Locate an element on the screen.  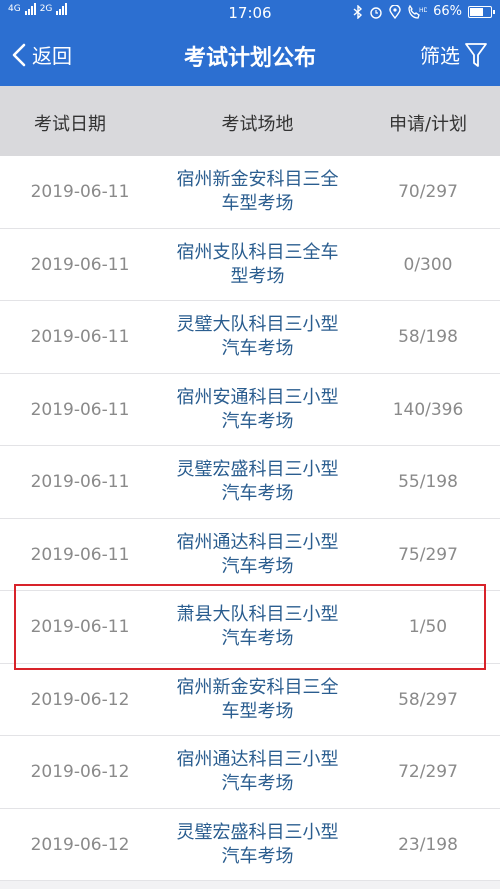
row-venue: 萧县大队科目三小型 汽车考场 is located at coordinates (257, 627).